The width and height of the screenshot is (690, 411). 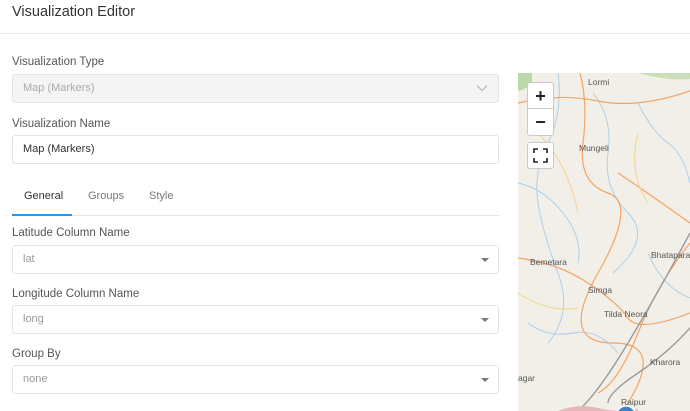 What do you see at coordinates (255, 149) in the screenshot?
I see `visualization-name-input: Map (Markers)` at bounding box center [255, 149].